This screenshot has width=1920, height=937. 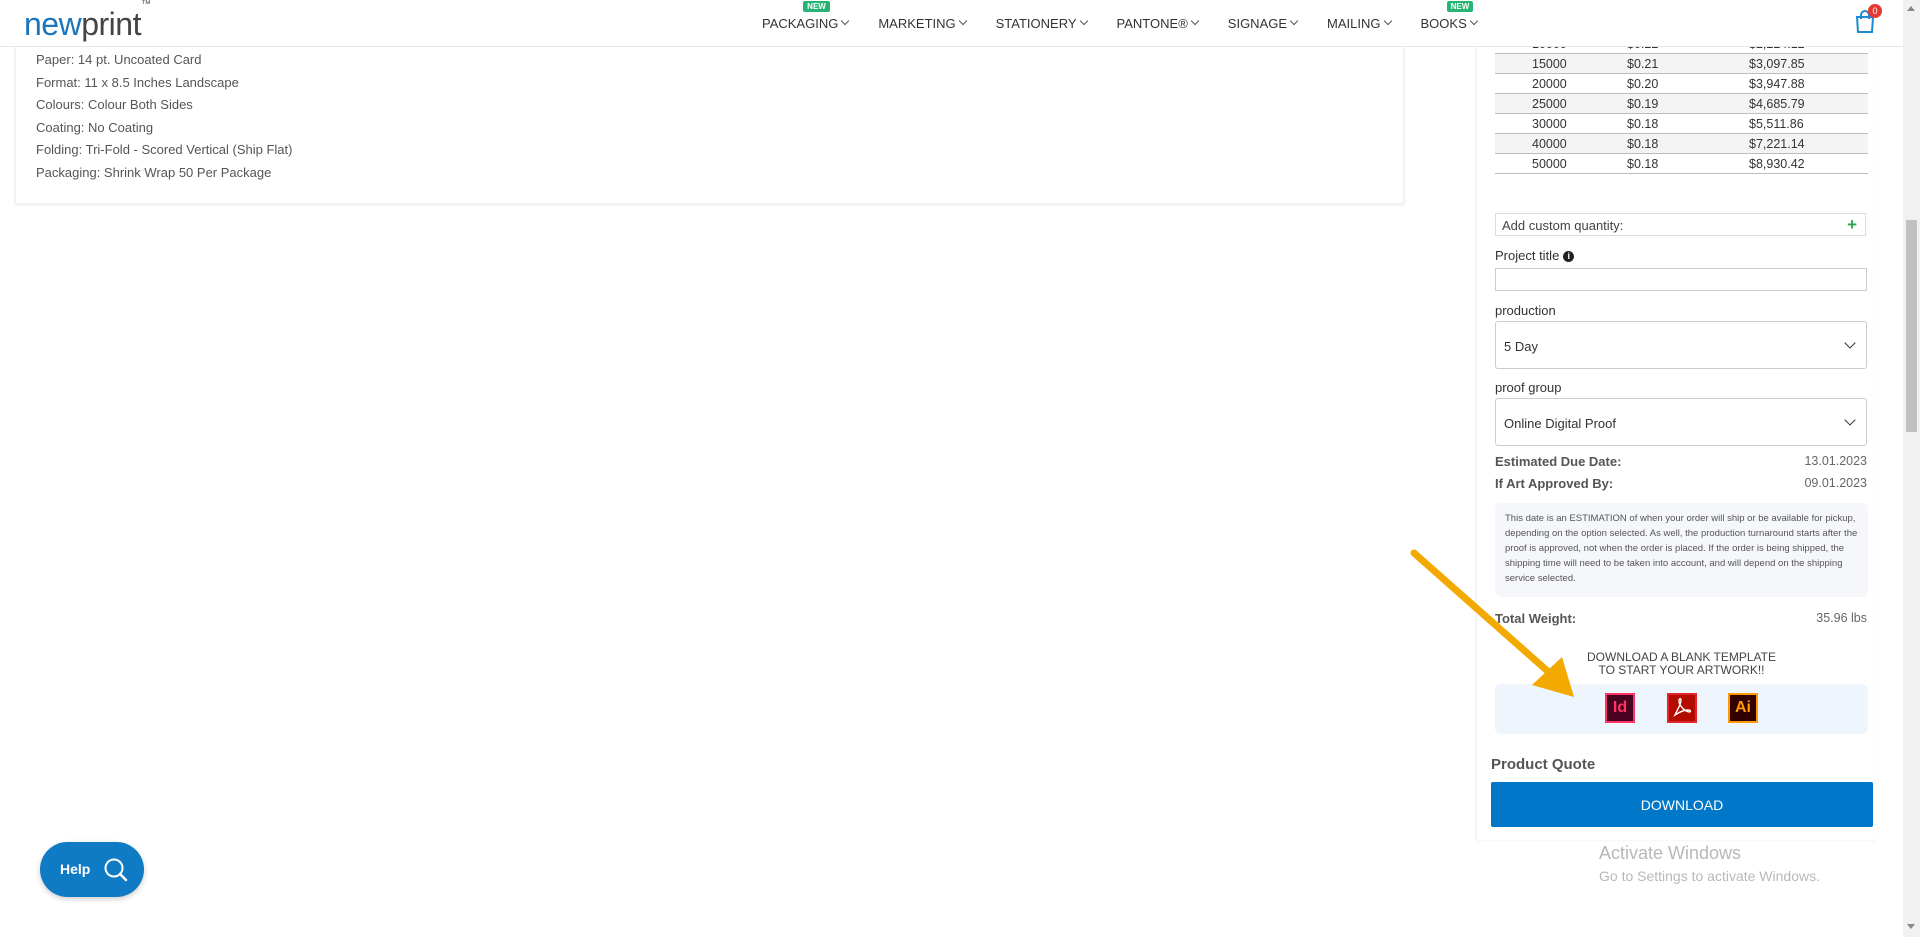 What do you see at coordinates (145, 5) in the screenshot?
I see `logo-trademark: ™` at bounding box center [145, 5].